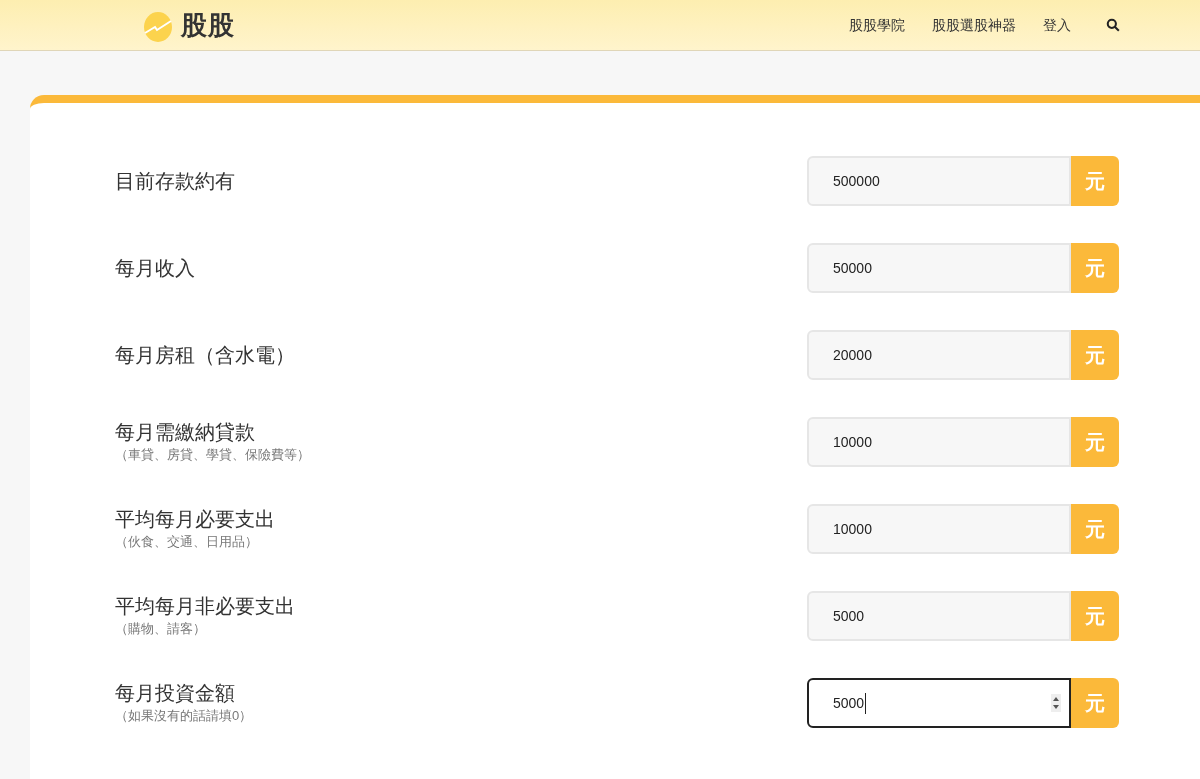 Image resolution: width=1200 pixels, height=779 pixels. Describe the element at coordinates (155, 268) in the screenshot. I see `field-label: 每月收入` at that location.